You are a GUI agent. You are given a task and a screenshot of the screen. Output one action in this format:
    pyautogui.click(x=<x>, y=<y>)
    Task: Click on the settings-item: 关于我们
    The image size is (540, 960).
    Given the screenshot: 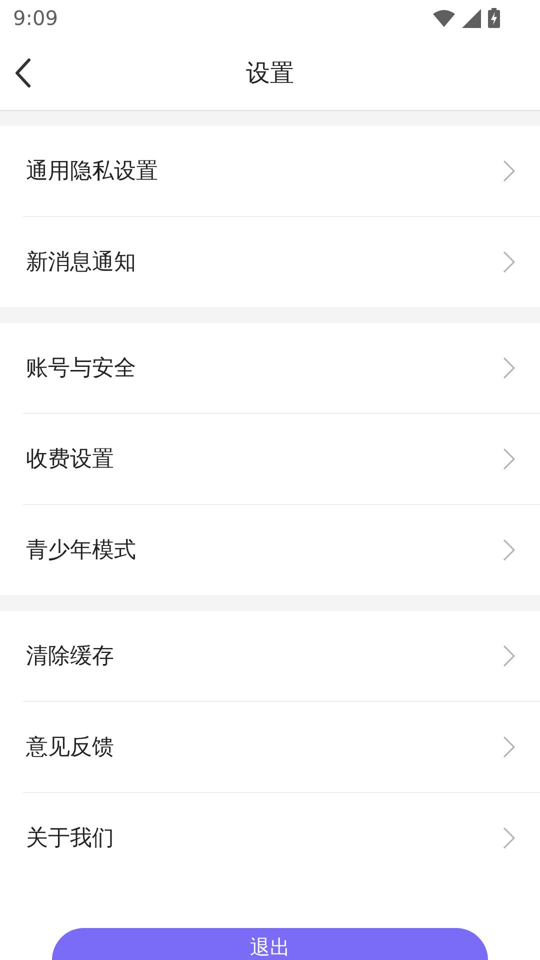 What is the action you would take?
    pyautogui.click(x=281, y=838)
    